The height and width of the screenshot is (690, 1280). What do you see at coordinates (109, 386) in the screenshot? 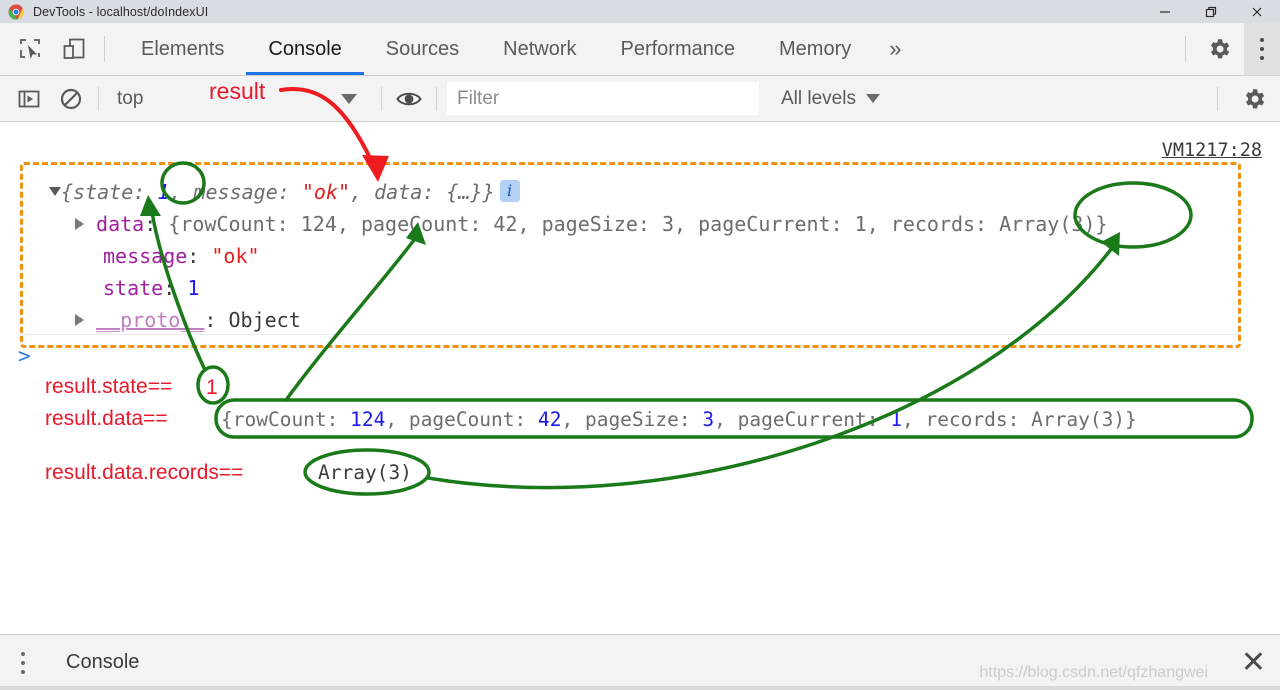
I see `annotation-label-state: result.state==` at bounding box center [109, 386].